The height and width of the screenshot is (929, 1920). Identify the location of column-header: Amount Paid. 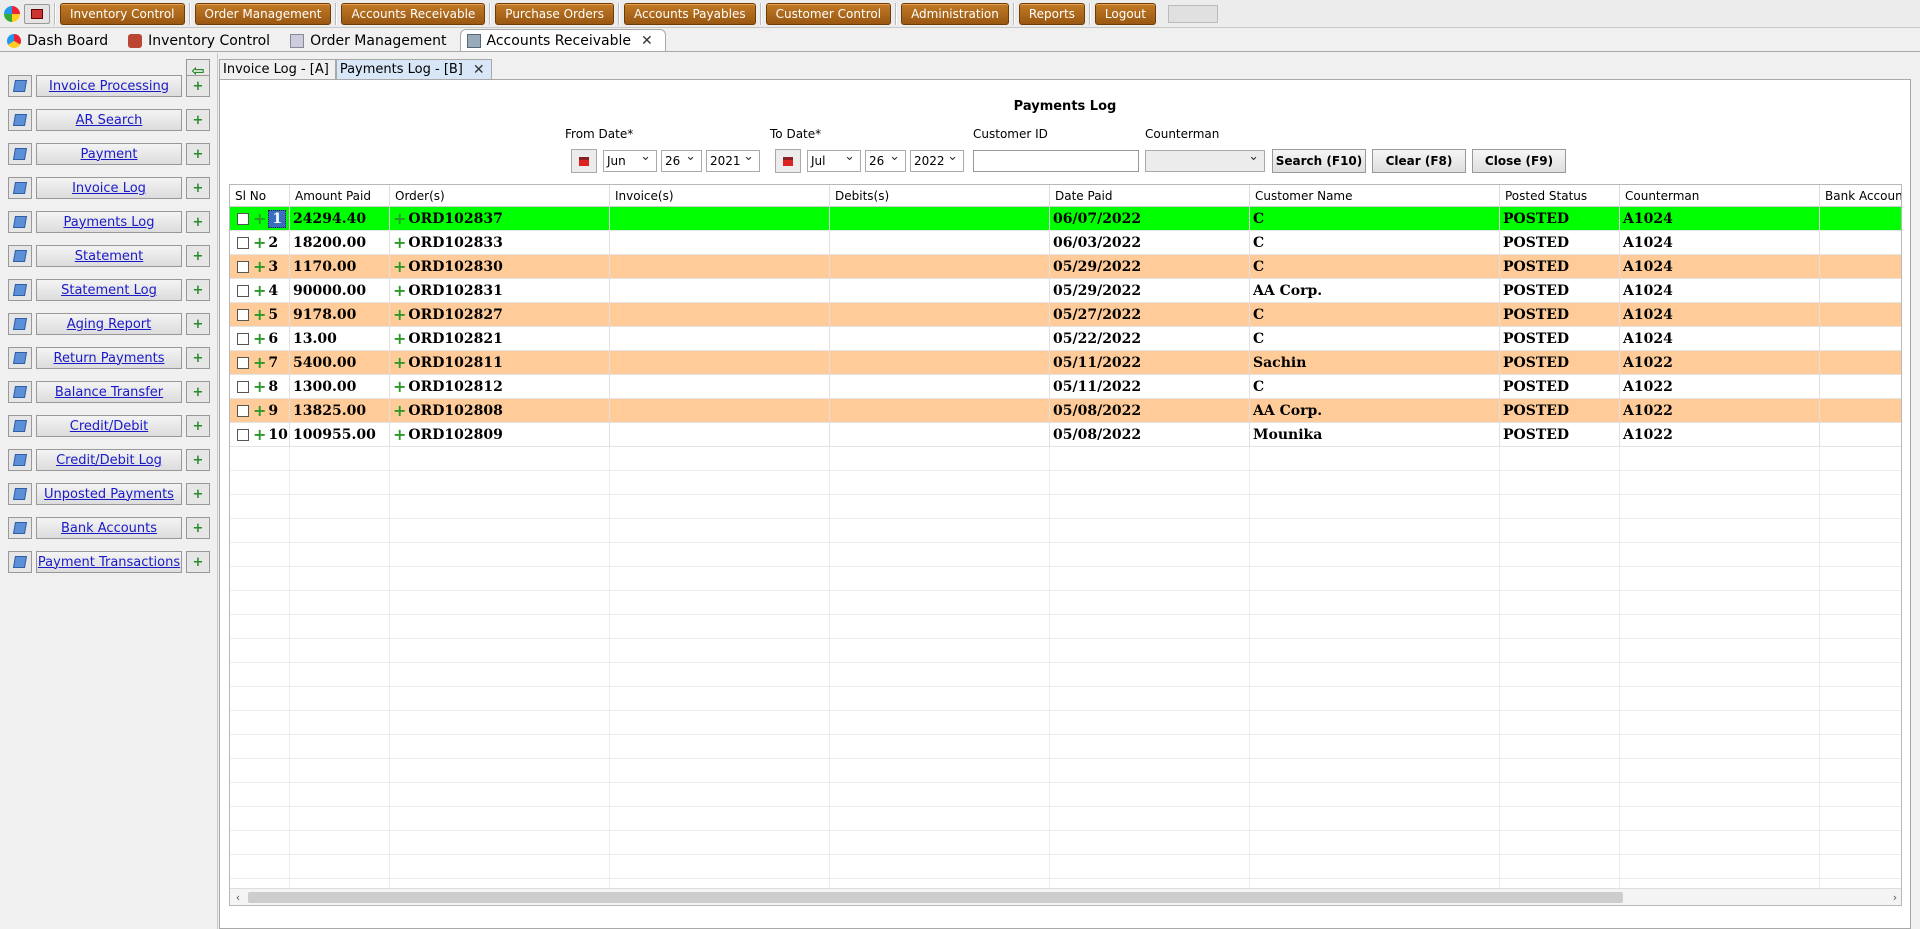
(340, 196).